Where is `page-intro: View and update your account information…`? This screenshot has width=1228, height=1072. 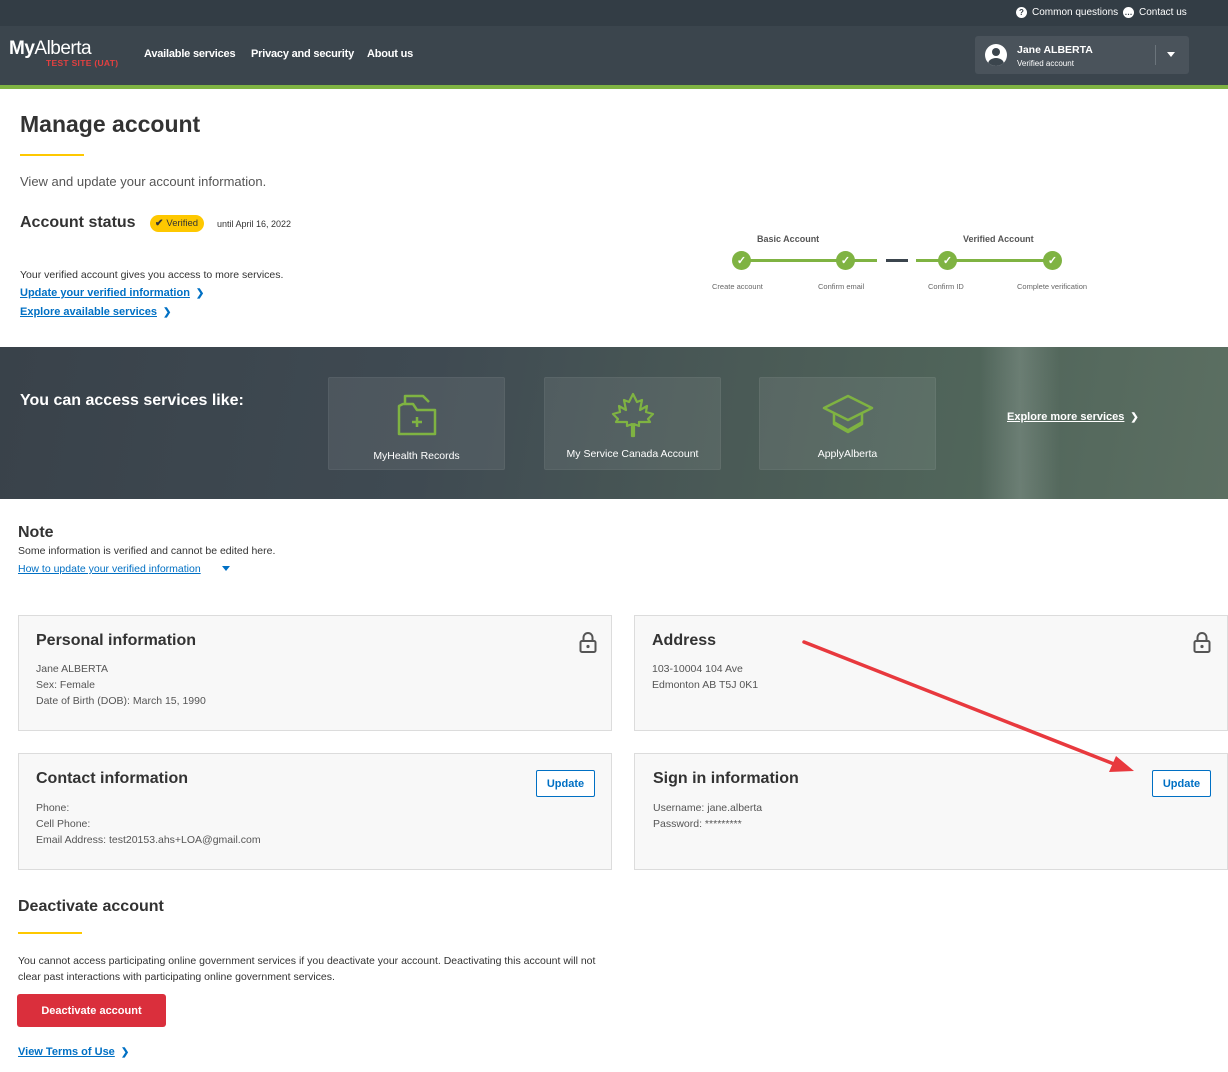 page-intro: View and update your account information… is located at coordinates (143, 181).